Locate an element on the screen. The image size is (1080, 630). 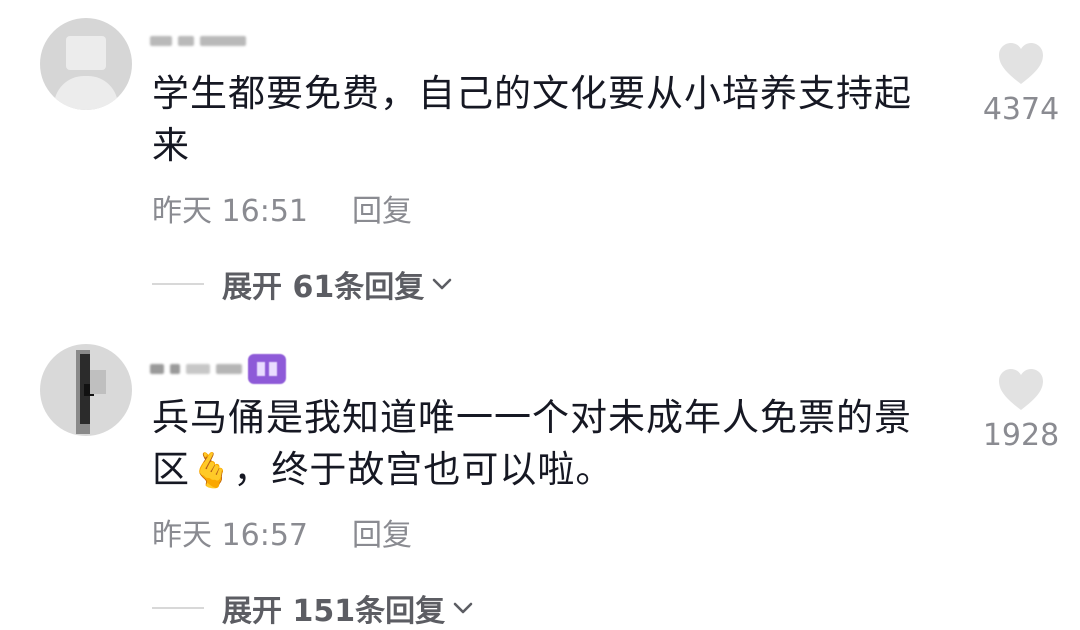
comment-text: 学生都要免费，自己的文化要从小培养支持起来 is located at coordinates (532, 119).